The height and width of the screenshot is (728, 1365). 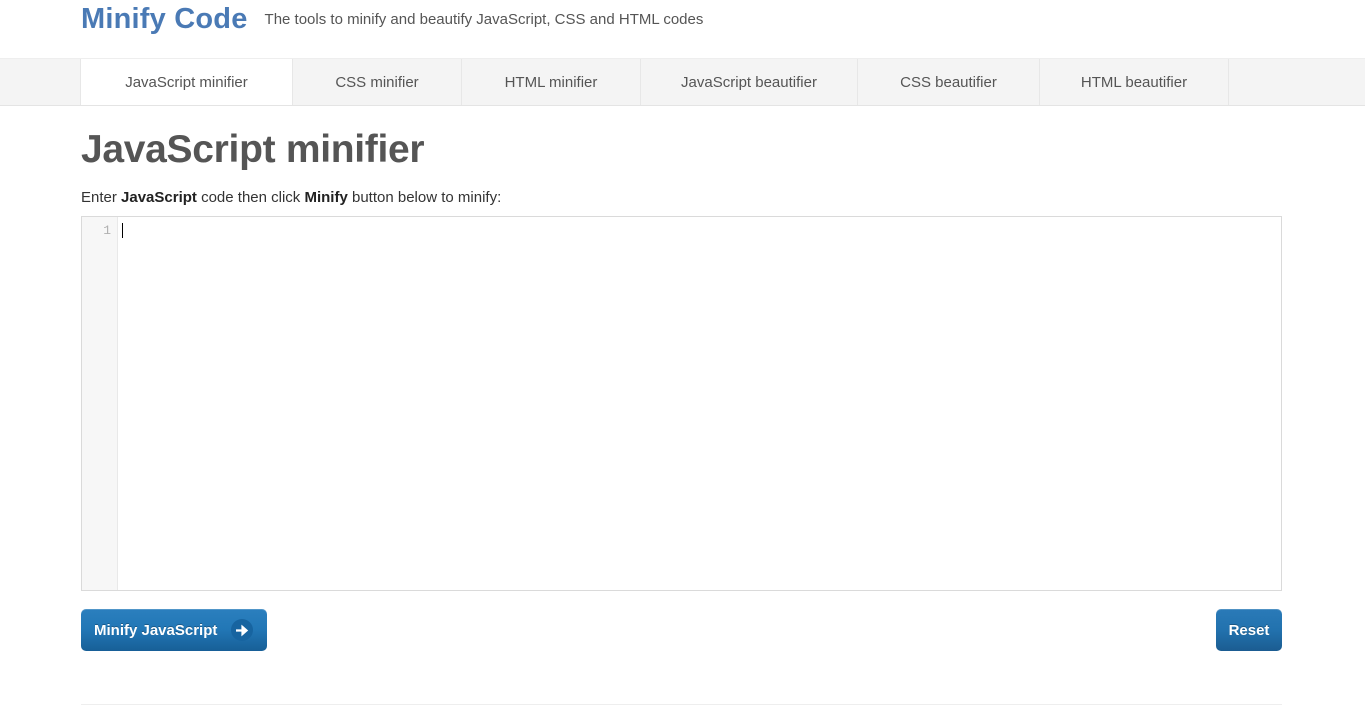 I want to click on line-number: 1, so click(x=107, y=230).